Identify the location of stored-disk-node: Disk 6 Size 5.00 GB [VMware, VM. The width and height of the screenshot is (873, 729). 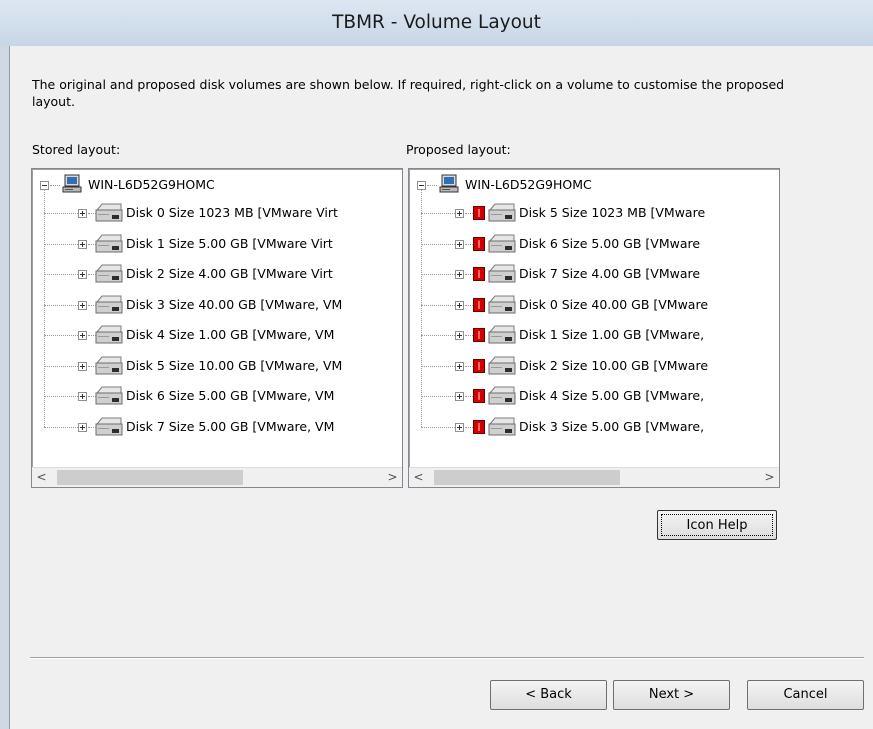
(217, 396).